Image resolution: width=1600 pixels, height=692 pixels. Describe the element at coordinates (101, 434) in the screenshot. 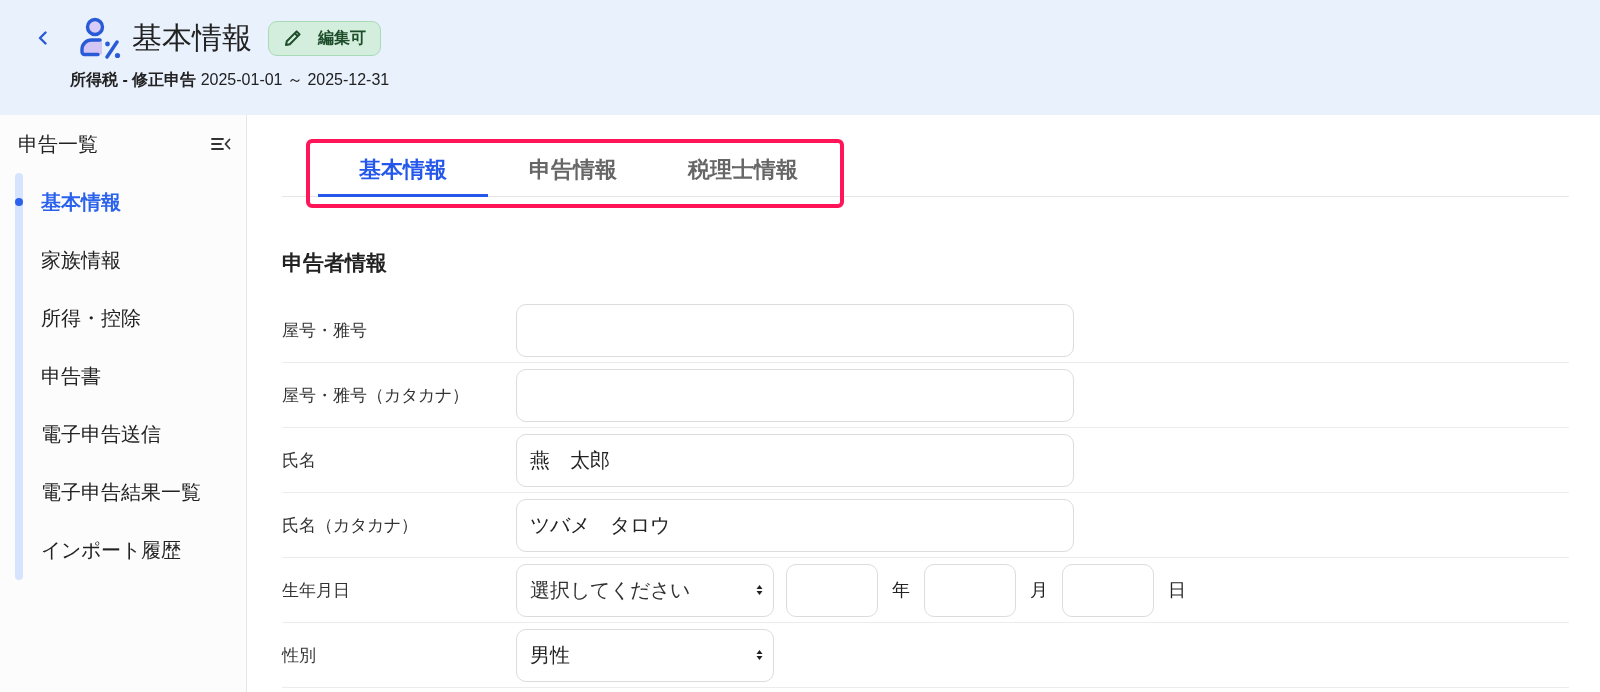

I see `nav-item: 電子申告送信` at that location.